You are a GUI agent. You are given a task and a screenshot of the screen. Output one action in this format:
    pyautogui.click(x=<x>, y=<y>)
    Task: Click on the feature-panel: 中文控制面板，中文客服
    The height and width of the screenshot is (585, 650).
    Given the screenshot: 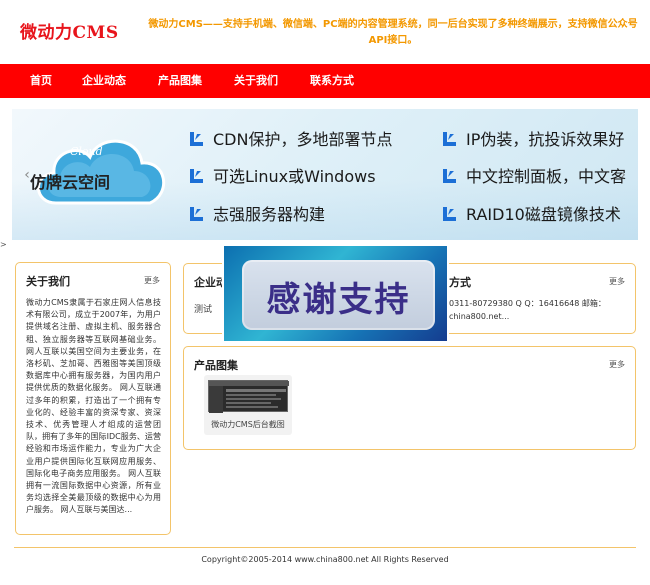 What is the action you would take?
    pyautogui.click(x=533, y=177)
    